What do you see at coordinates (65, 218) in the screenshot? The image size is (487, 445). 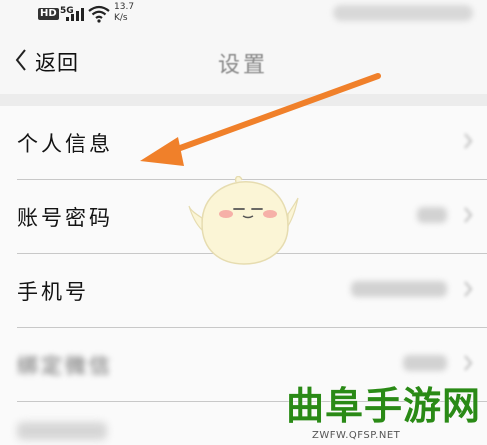 I see `settings-item-label: 账号密码` at bounding box center [65, 218].